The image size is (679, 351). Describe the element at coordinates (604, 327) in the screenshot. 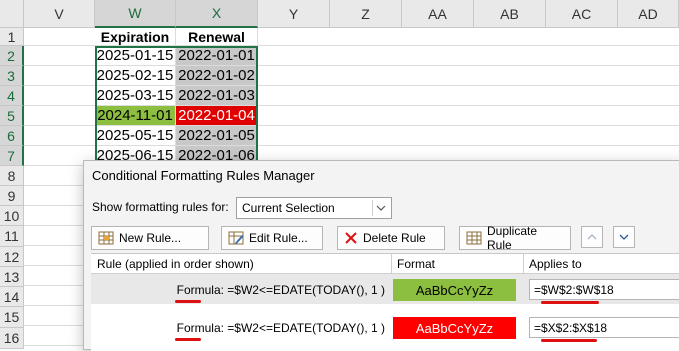

I see `rule-2-applies-to-input: =$X$2:$X$18` at that location.